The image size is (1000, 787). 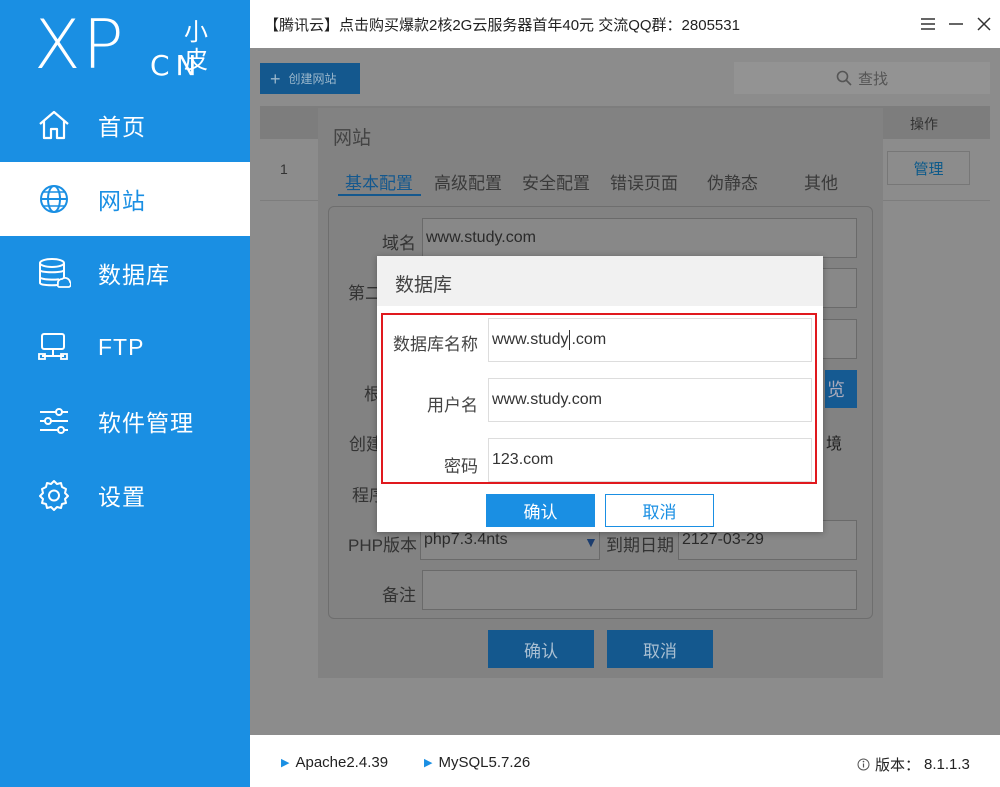 I want to click on expire-date-label: 到期日期, so click(x=640, y=545).